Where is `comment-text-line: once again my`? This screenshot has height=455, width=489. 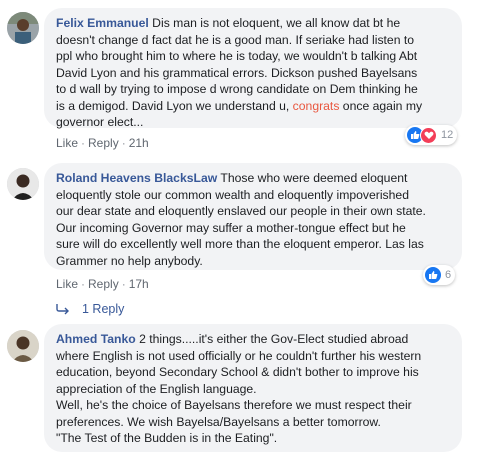 comment-text-line: once again my is located at coordinates (381, 105).